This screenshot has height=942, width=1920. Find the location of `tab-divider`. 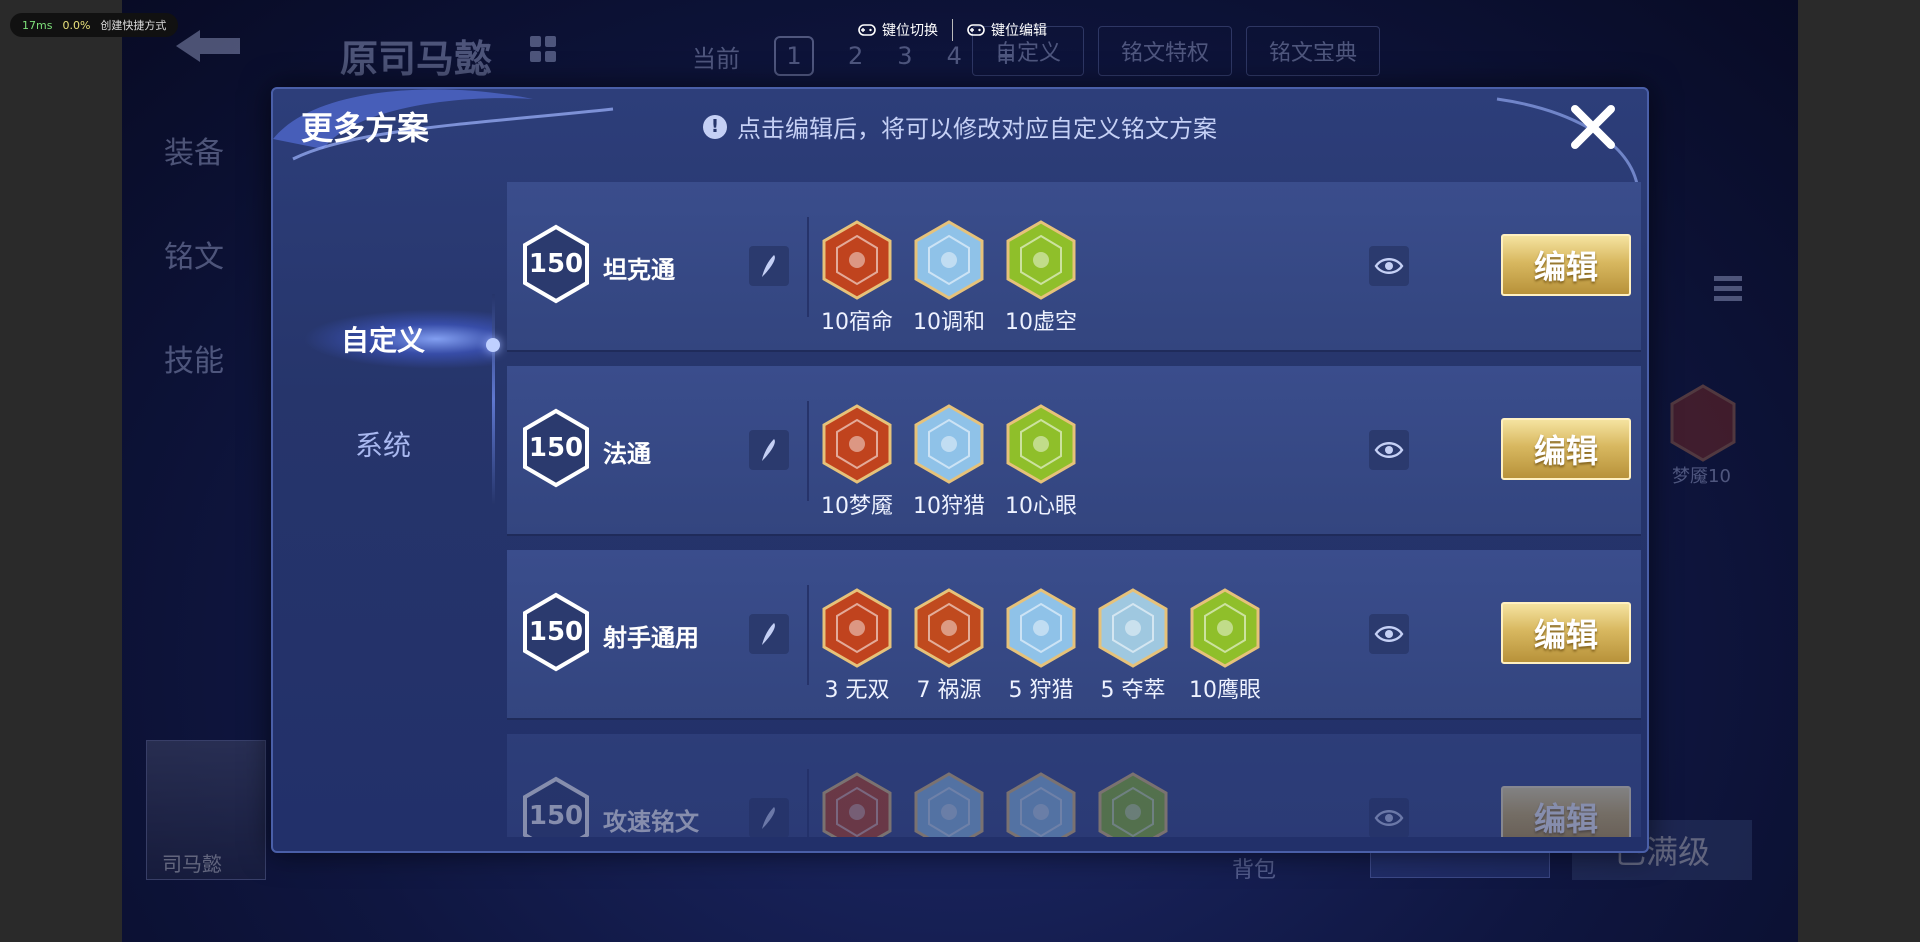

tab-divider is located at coordinates (493, 399).